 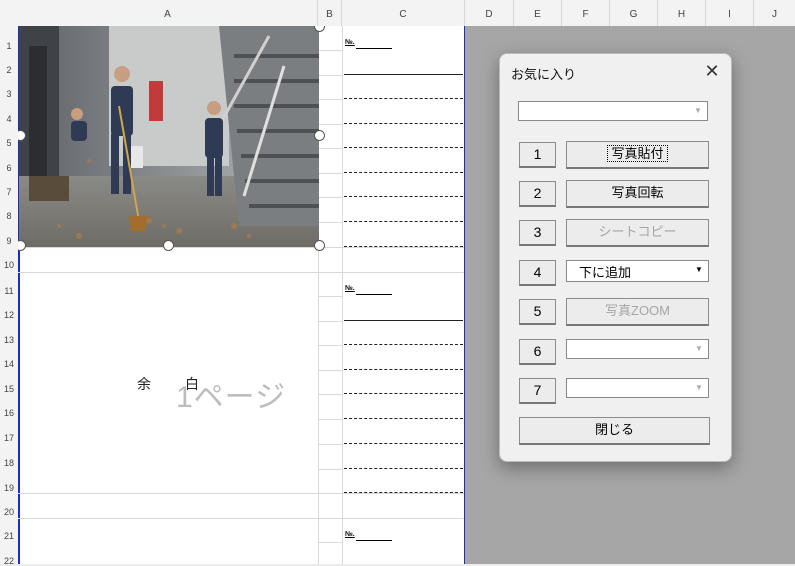 What do you see at coordinates (537, 194) in the screenshot?
I see `number-button-2: 2` at bounding box center [537, 194].